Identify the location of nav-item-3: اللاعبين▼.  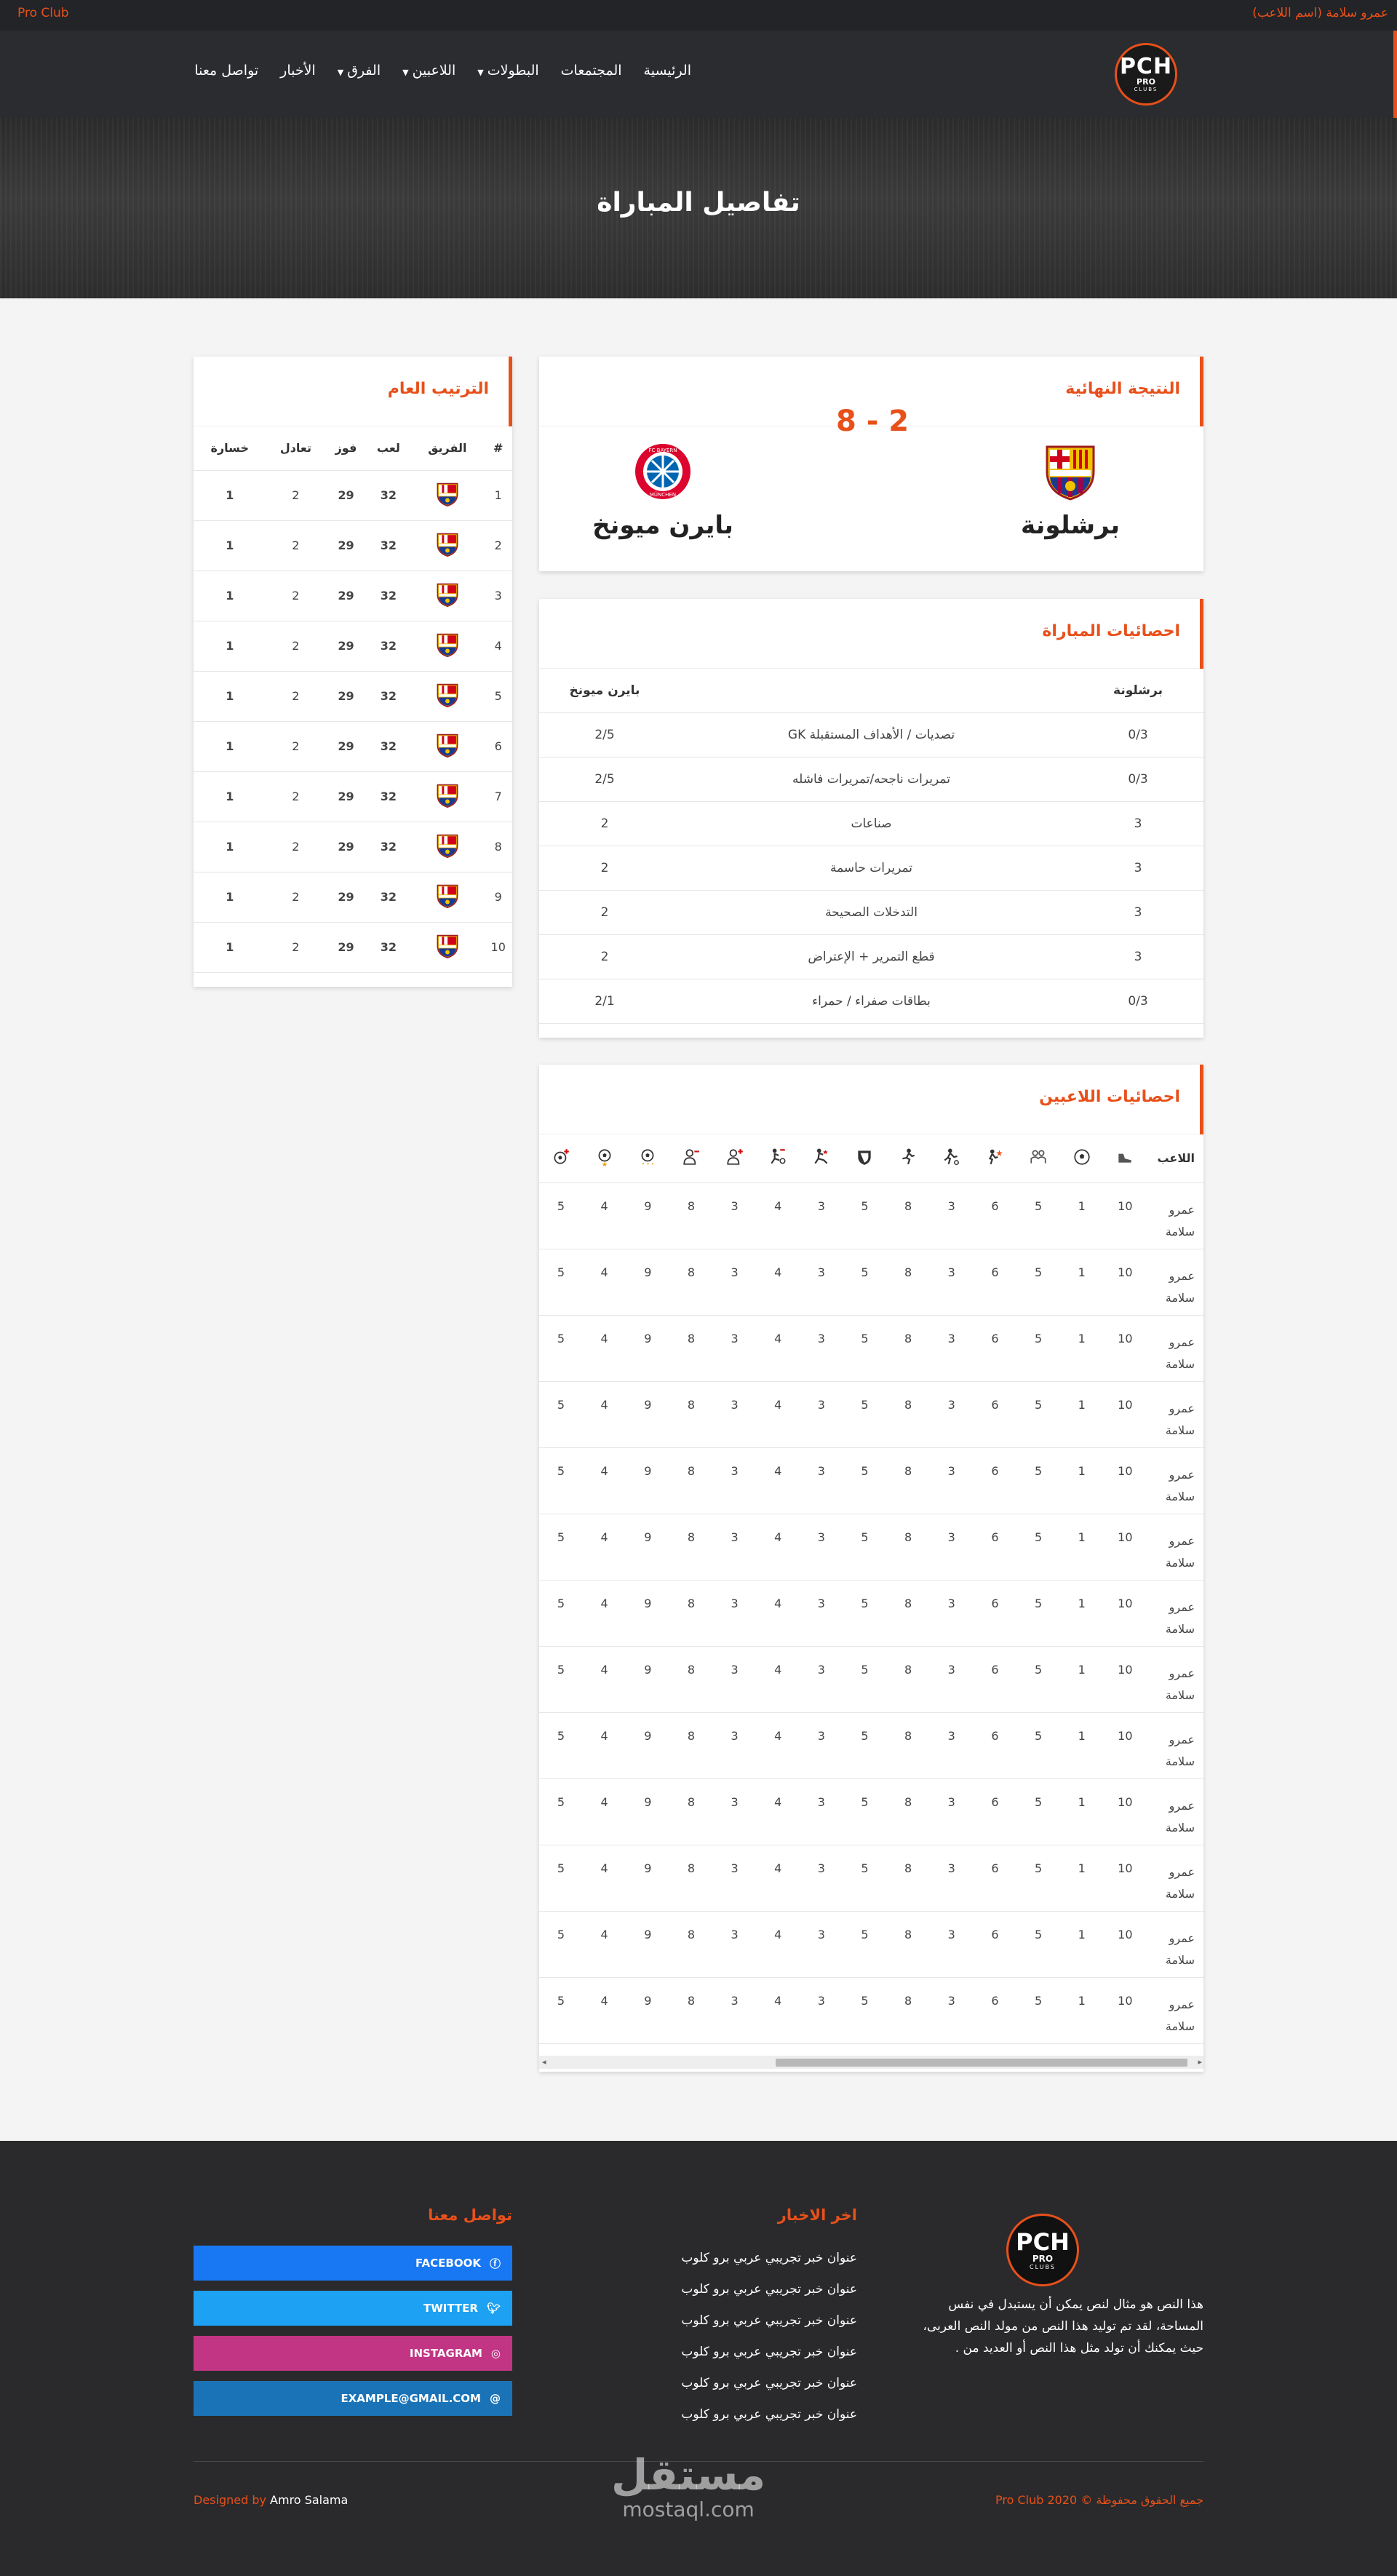
(429, 71).